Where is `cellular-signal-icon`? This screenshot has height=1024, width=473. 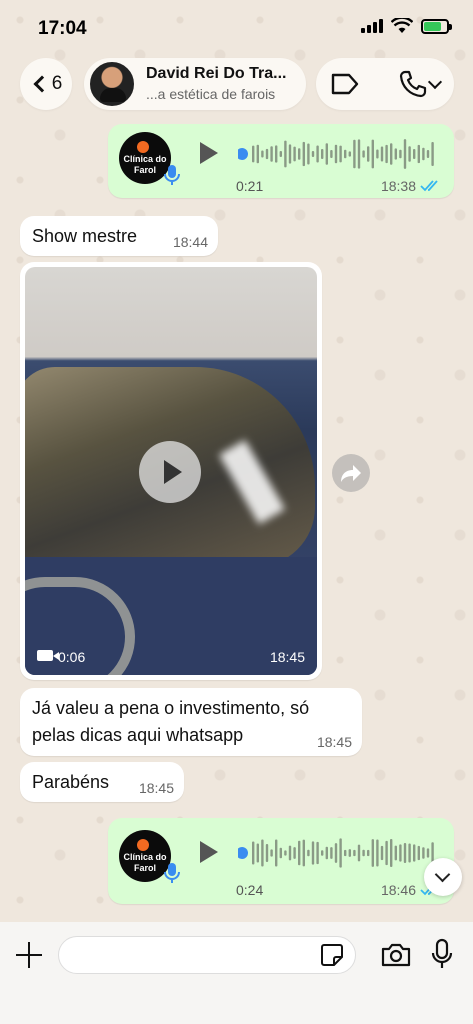 cellular-signal-icon is located at coordinates (372, 26).